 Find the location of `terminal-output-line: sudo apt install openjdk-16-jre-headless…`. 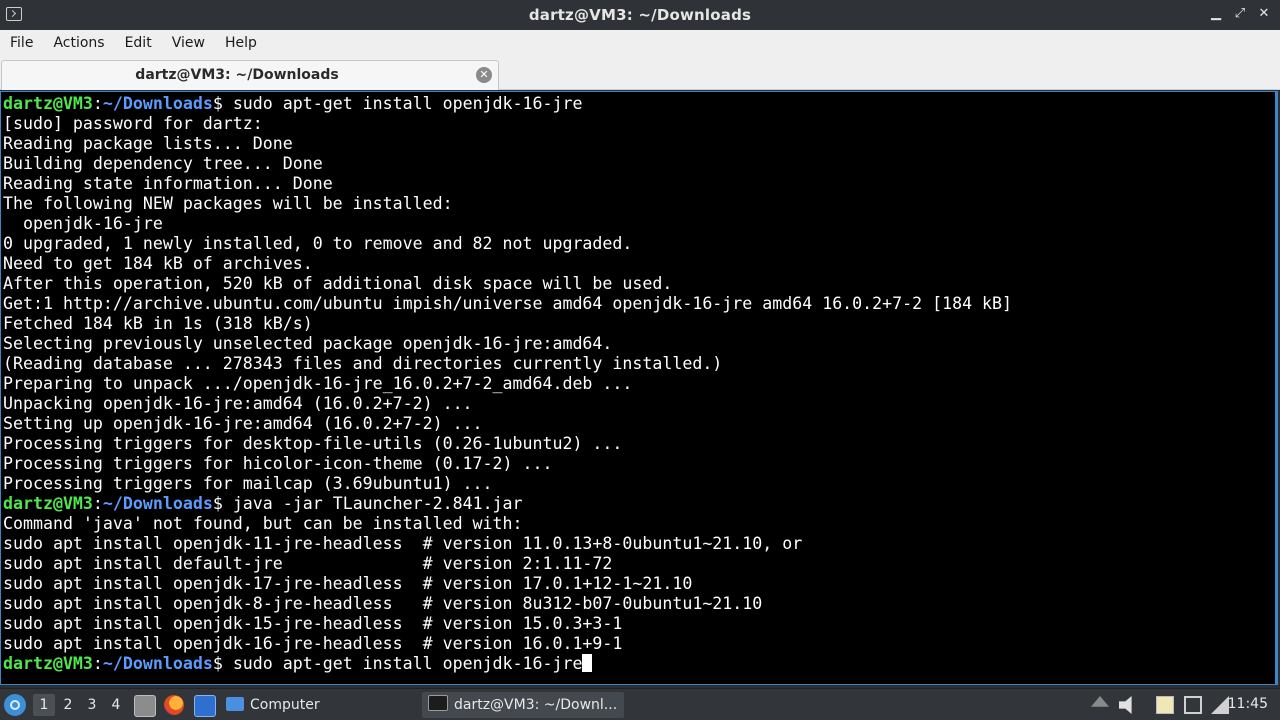

terminal-output-line: sudo apt install openjdk-16-jre-headless… is located at coordinates (507, 644).